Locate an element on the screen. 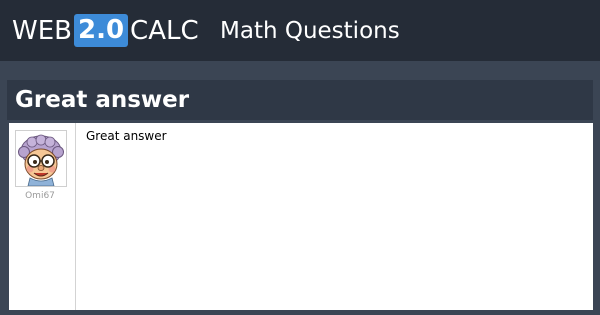 This screenshot has width=600, height=315. site-logo: WEB 2.0 CALC is located at coordinates (105, 30).